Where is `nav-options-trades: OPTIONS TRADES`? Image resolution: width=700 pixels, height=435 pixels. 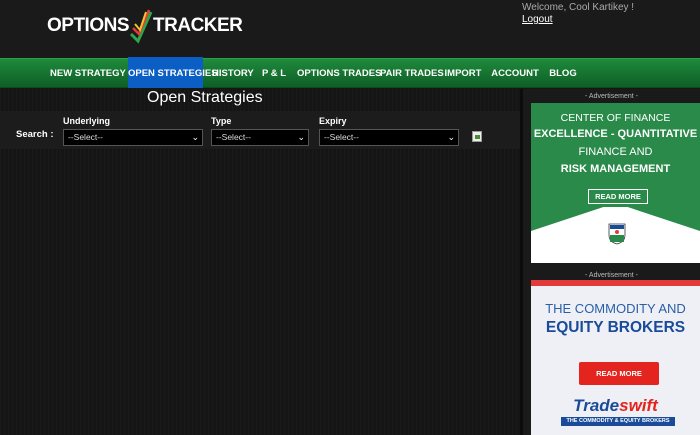 nav-options-trades: OPTIONS TRADES is located at coordinates (339, 73).